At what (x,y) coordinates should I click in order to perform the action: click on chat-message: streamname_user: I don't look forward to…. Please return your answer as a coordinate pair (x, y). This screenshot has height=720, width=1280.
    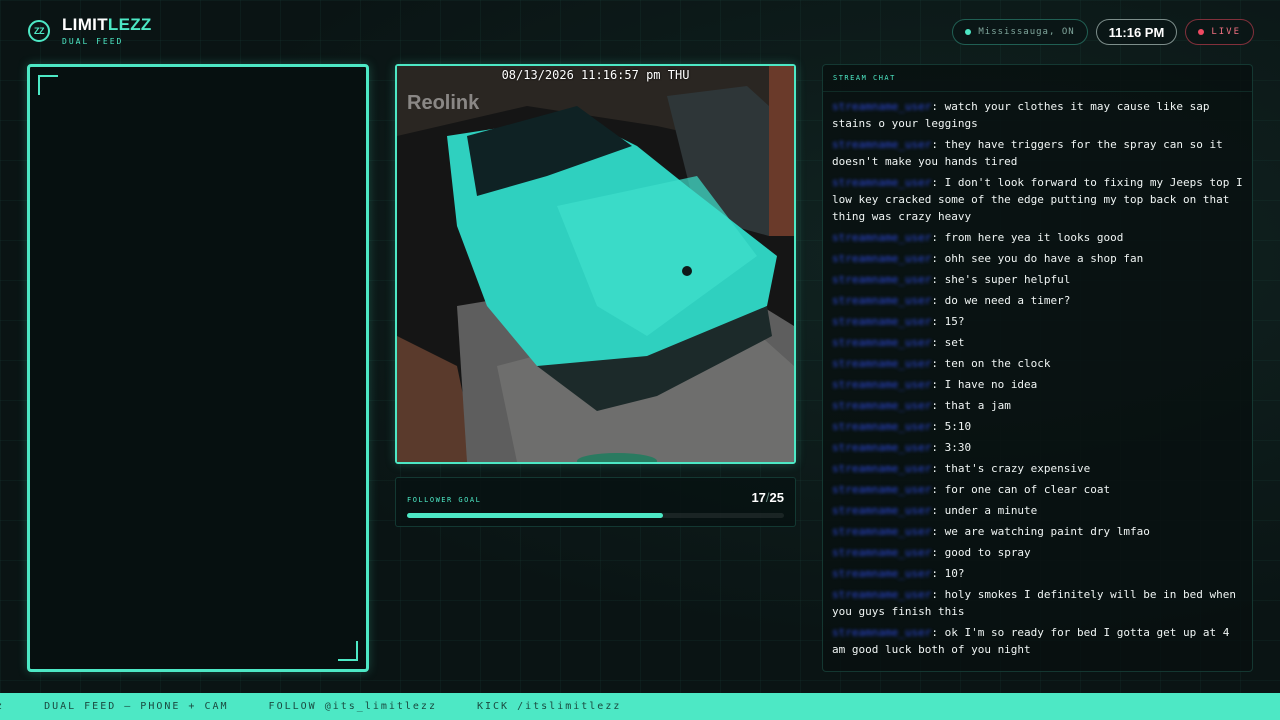
    Looking at the image, I should click on (1039, 199).